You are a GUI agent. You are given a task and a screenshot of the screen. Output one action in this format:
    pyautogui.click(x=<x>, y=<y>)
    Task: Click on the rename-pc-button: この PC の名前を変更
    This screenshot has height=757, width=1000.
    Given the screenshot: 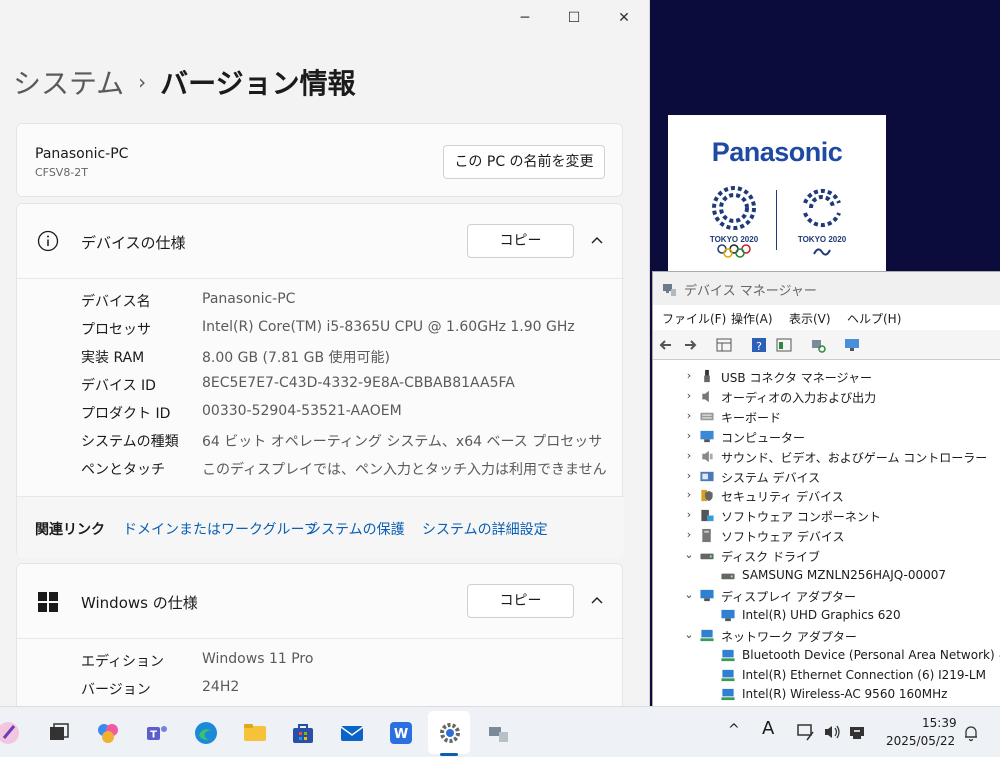 What is the action you would take?
    pyautogui.click(x=524, y=162)
    